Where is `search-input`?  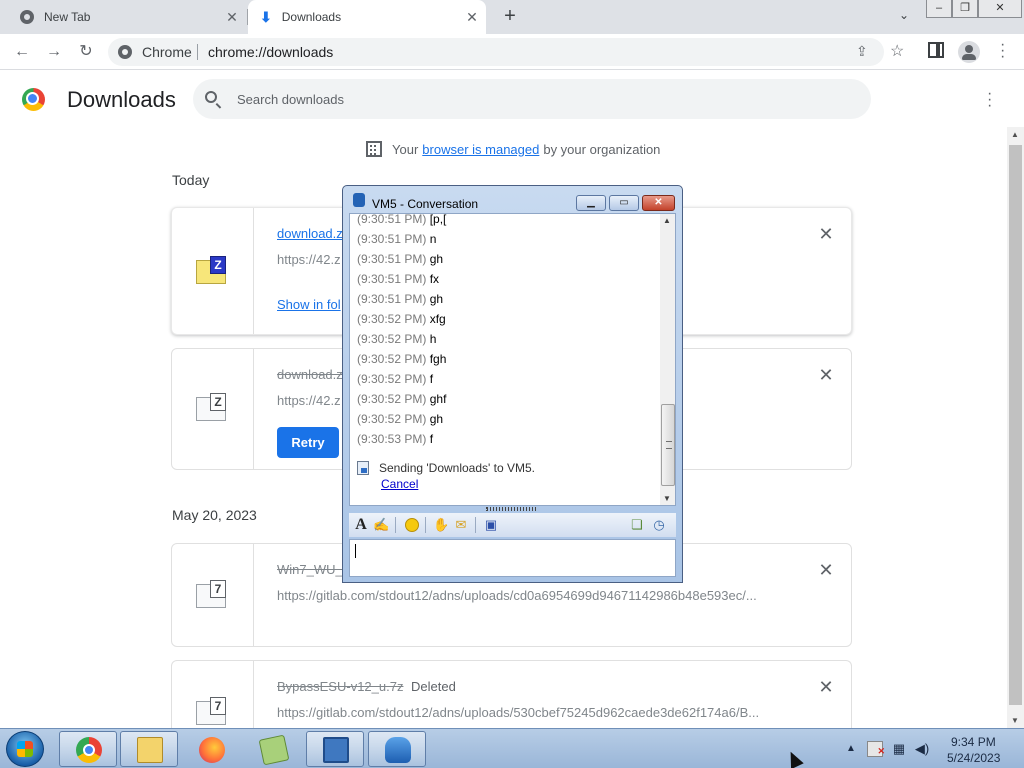
search-input is located at coordinates (537, 99).